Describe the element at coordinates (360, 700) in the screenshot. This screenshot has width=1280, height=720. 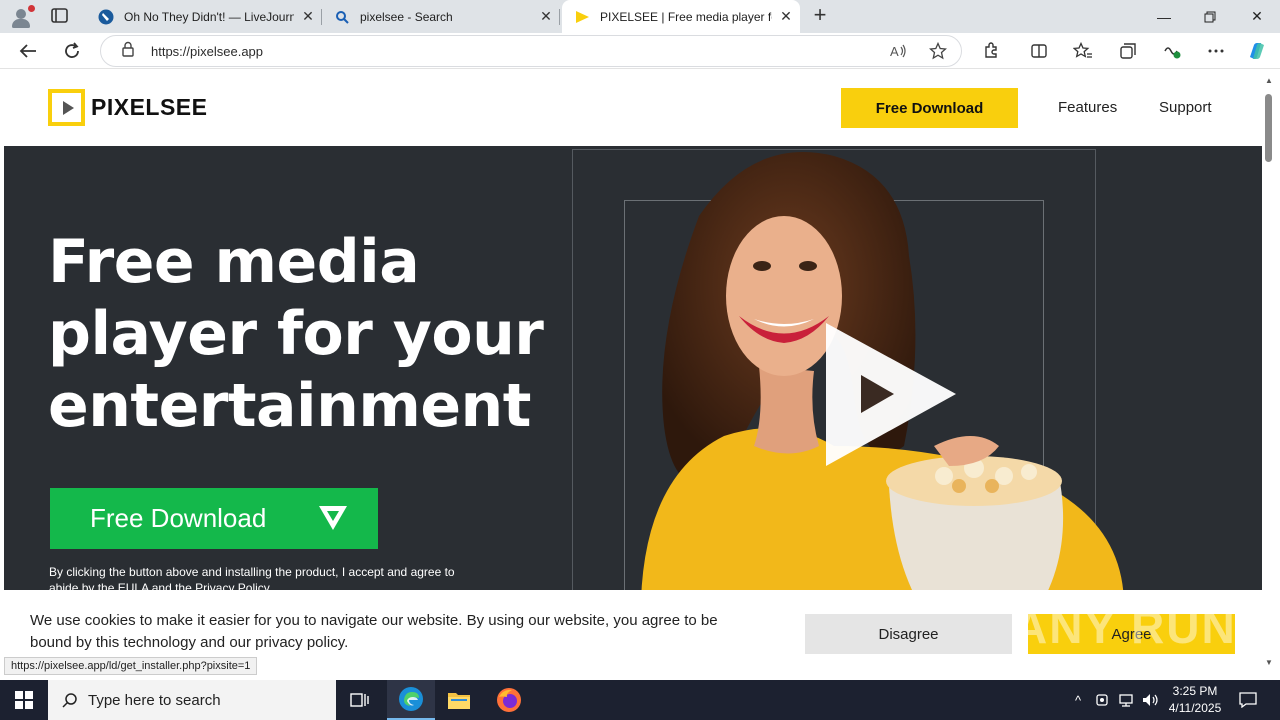
I see `task-view-icon` at that location.